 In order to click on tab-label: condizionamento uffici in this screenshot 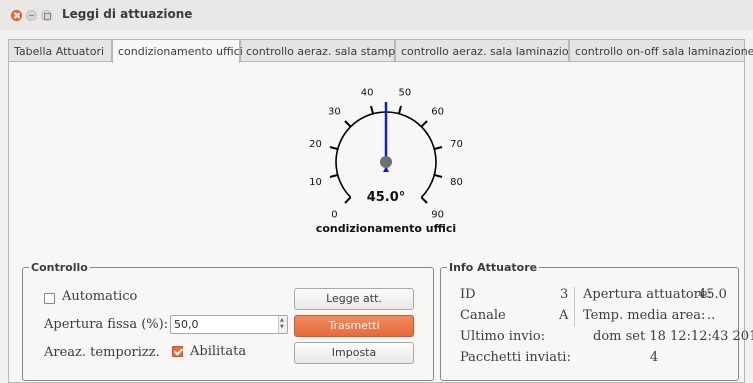, I will do `click(180, 51)`.